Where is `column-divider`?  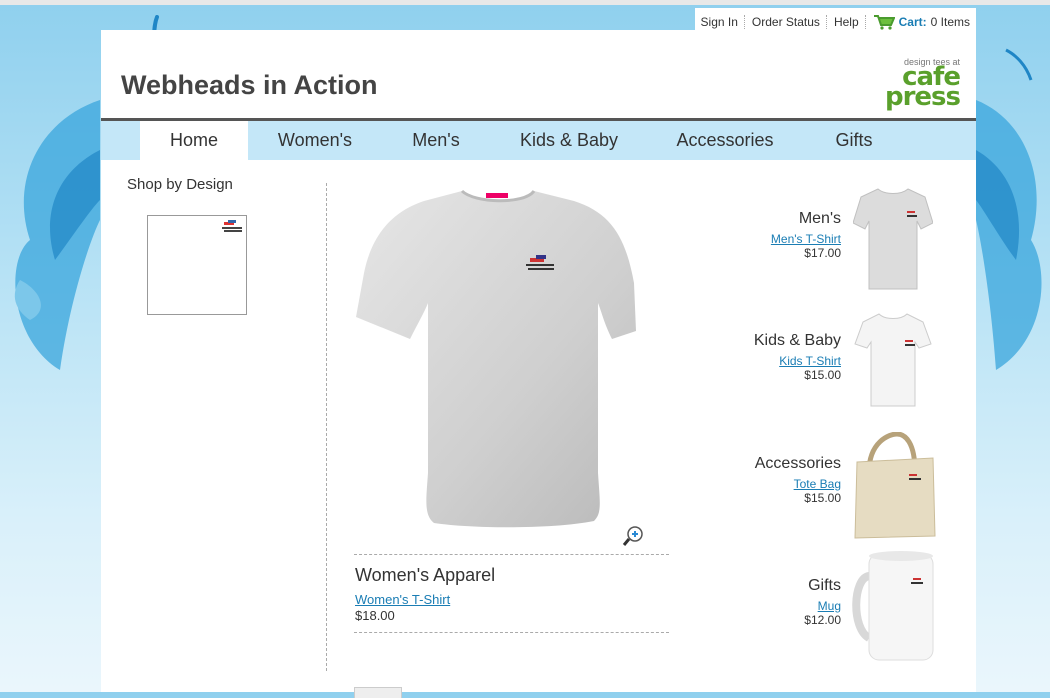
column-divider is located at coordinates (326, 427).